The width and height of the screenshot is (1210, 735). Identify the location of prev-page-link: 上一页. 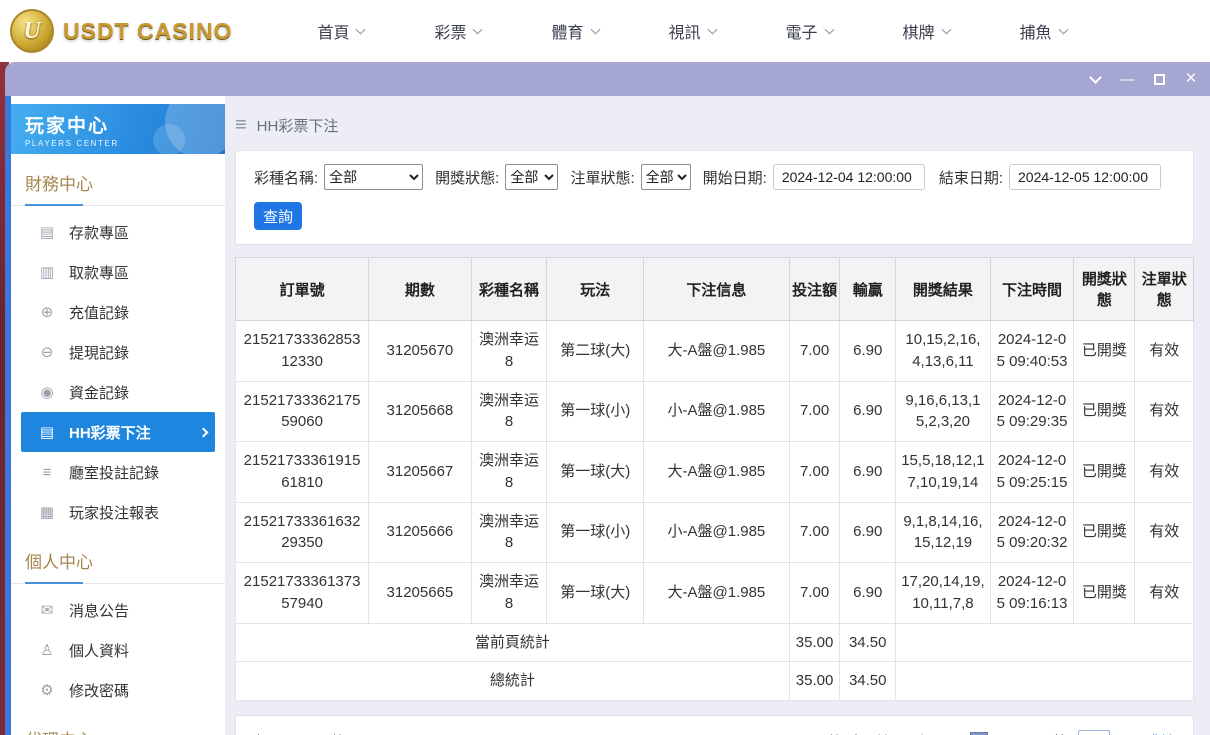
(937, 733).